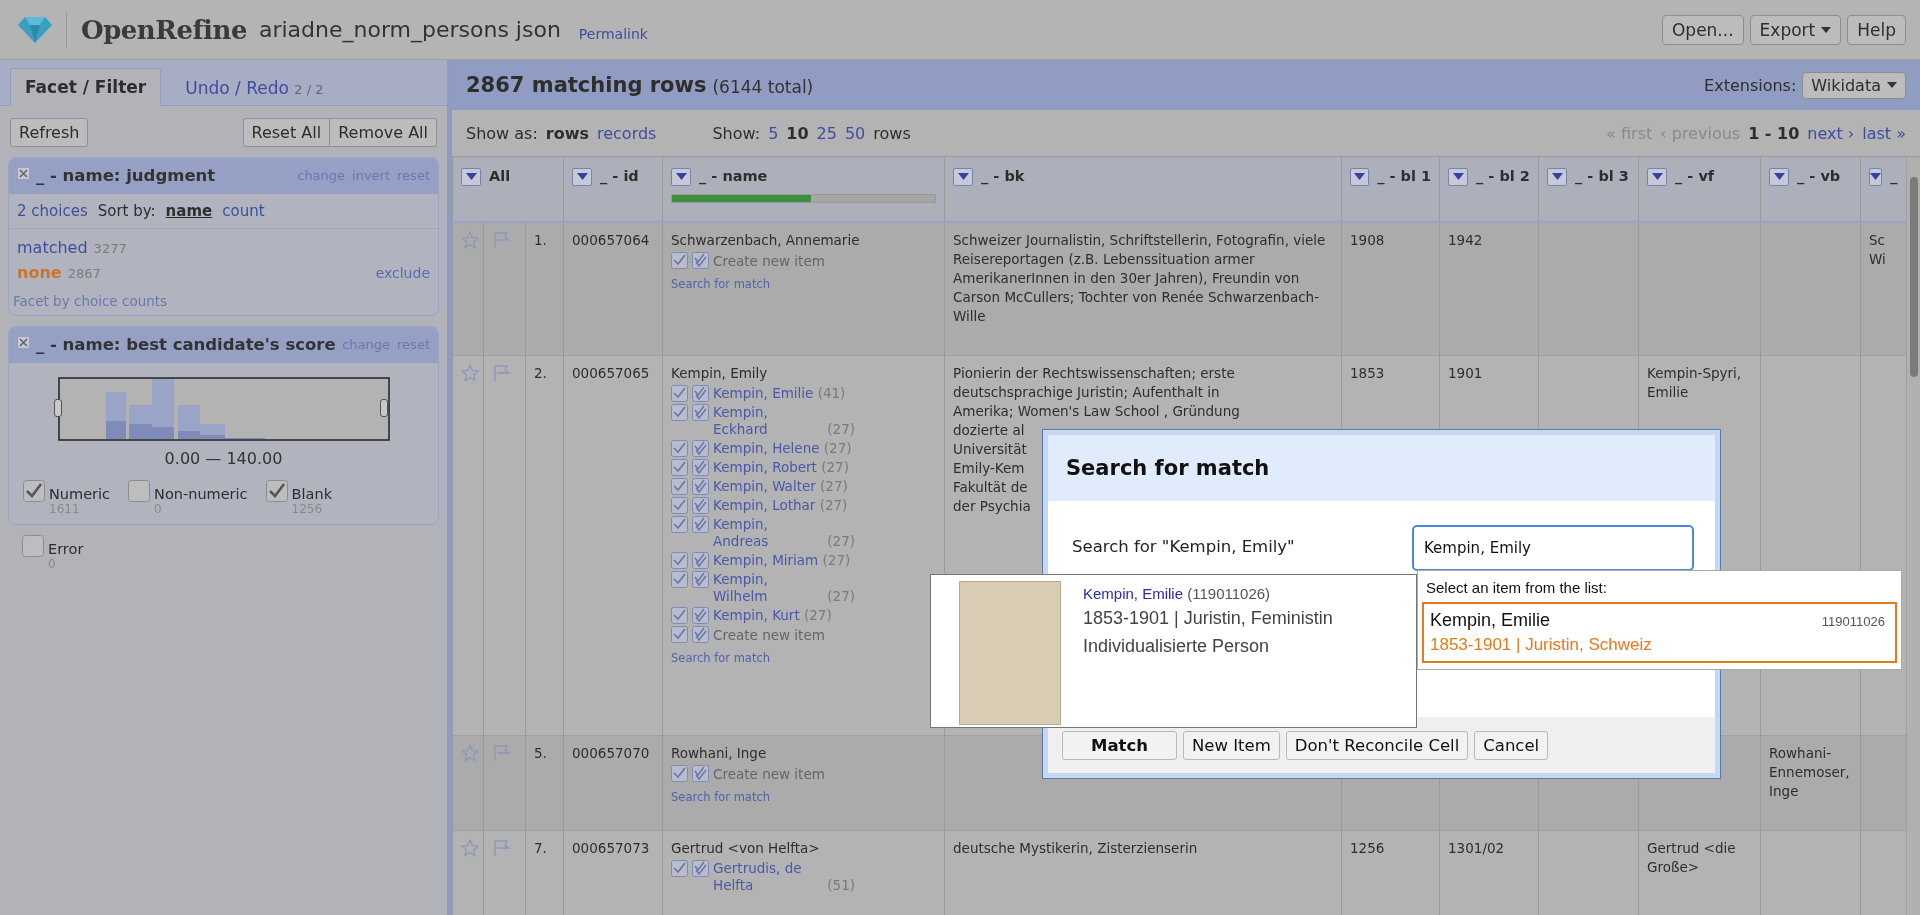  Describe the element at coordinates (627, 133) in the screenshot. I see `view-mode-link: records` at that location.